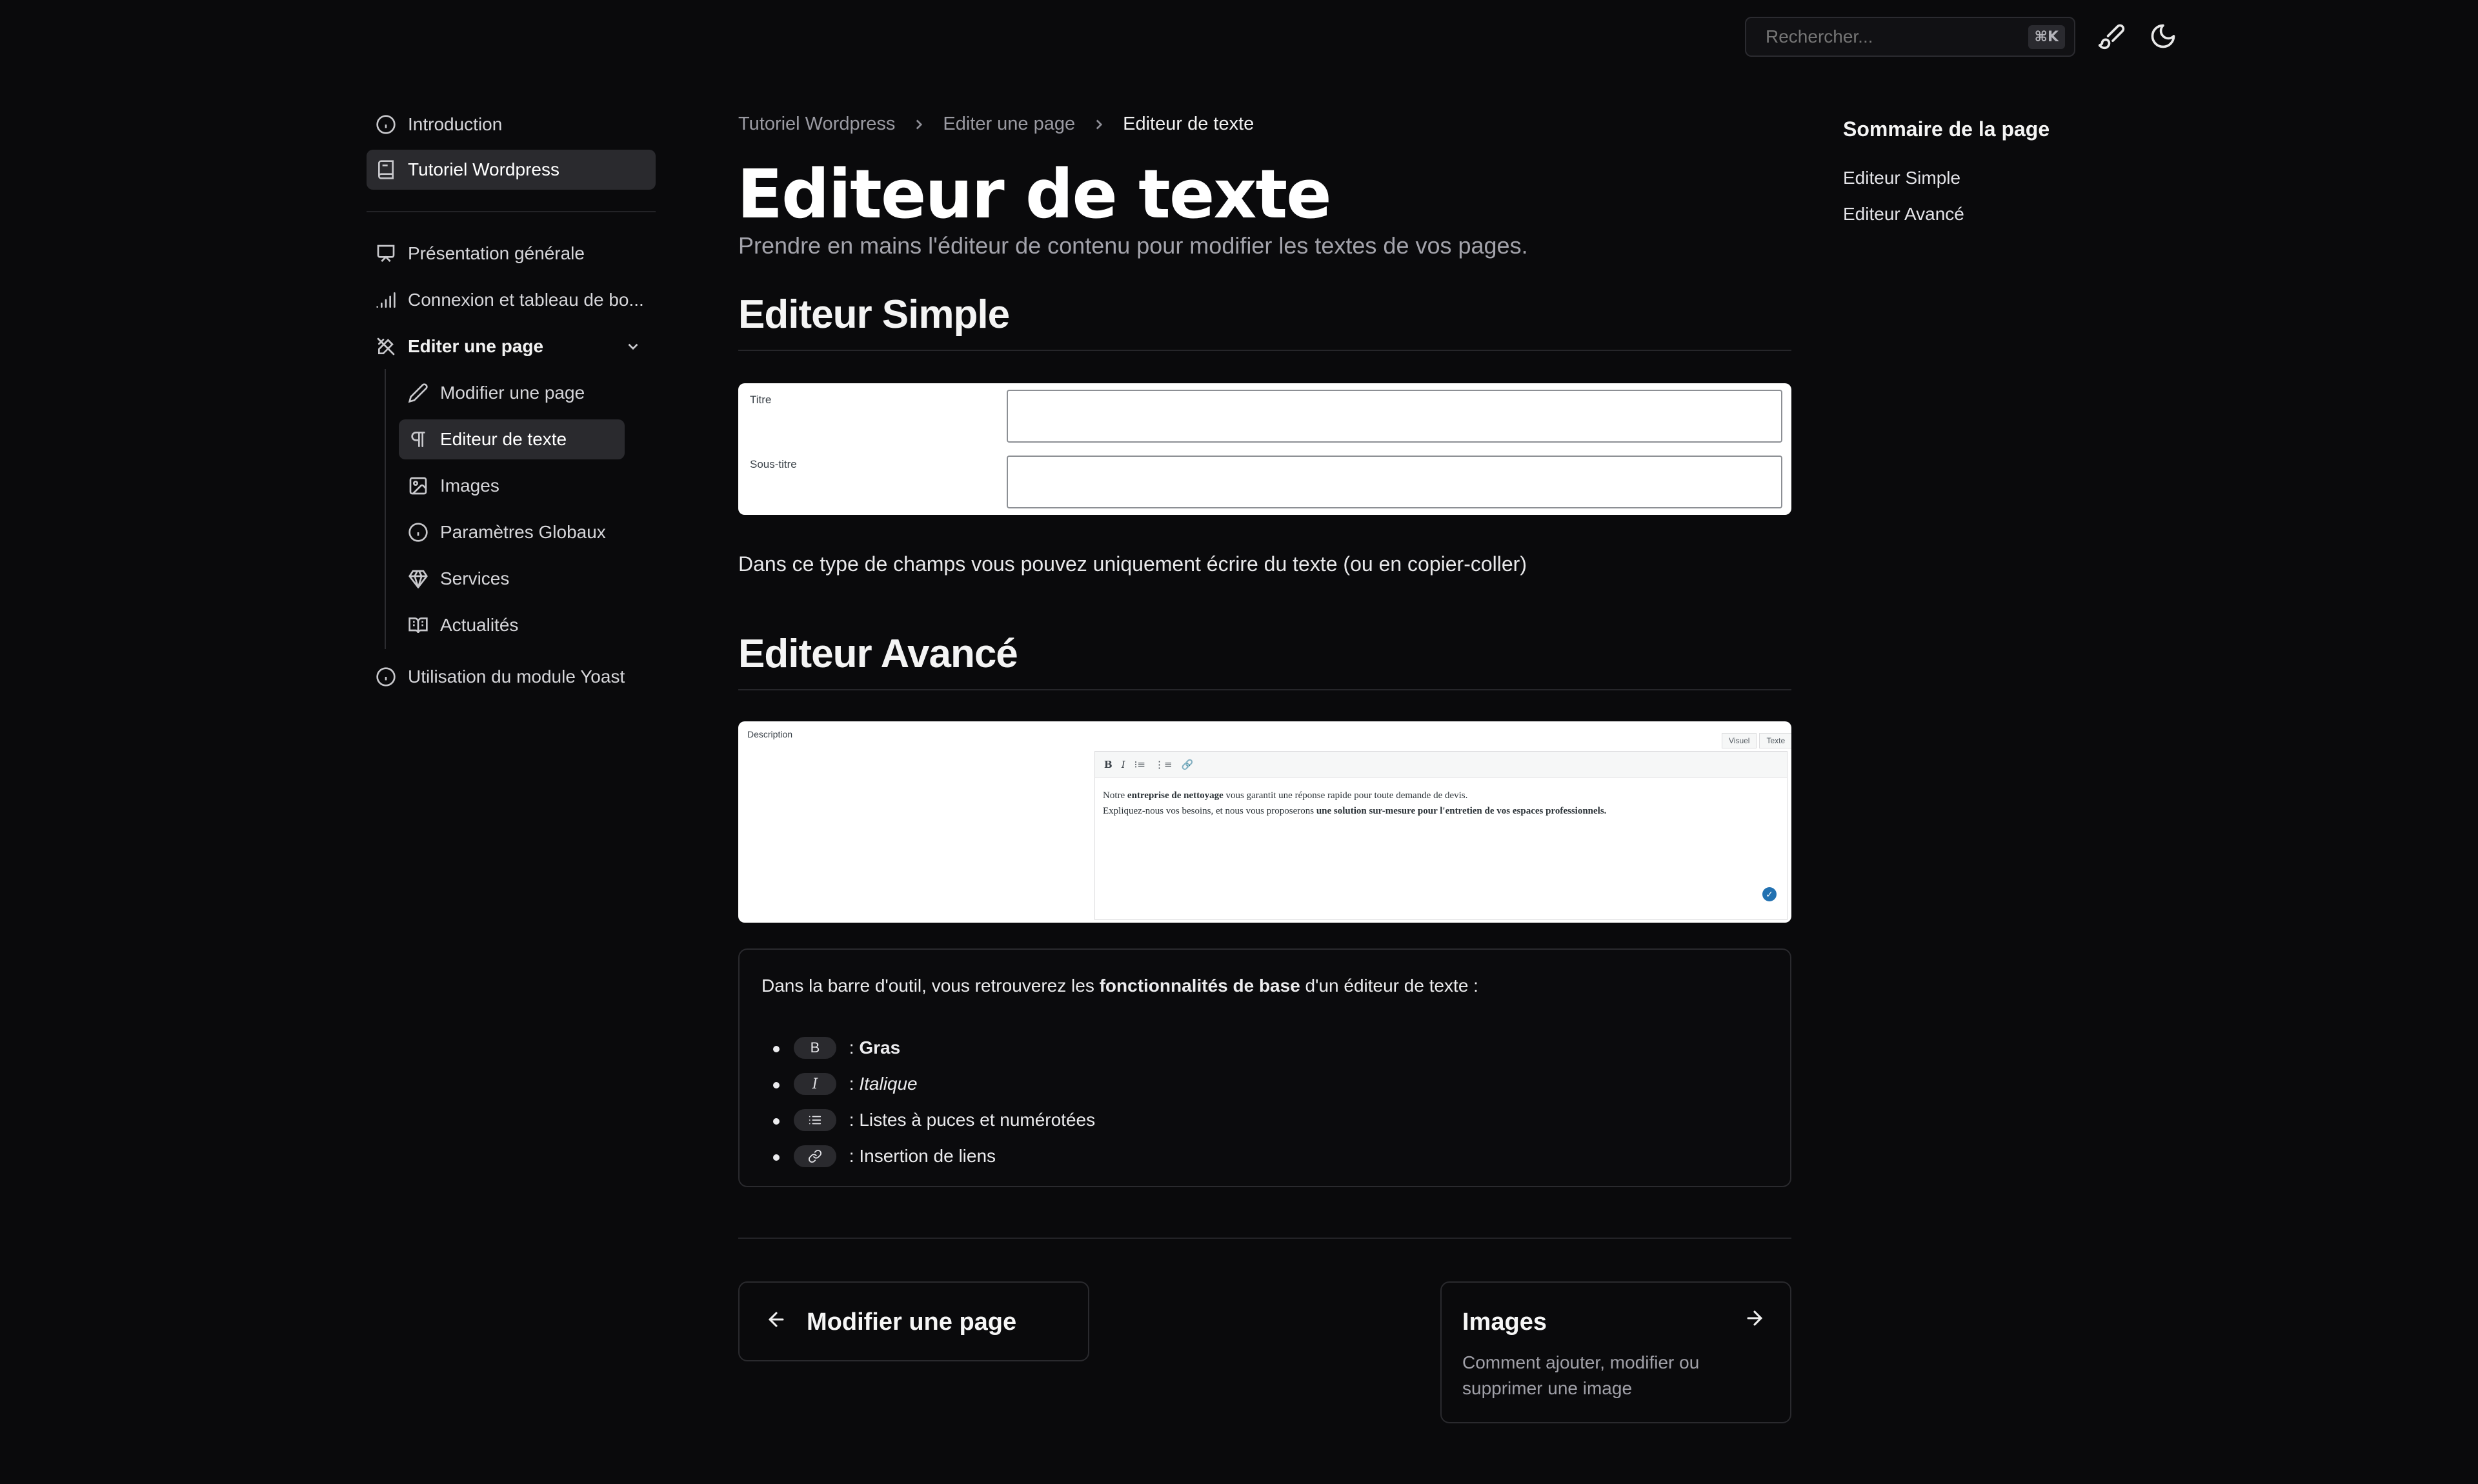 This screenshot has height=1484, width=2478. I want to click on editor-text-bold: entreprise de nettoyage, so click(1175, 796).